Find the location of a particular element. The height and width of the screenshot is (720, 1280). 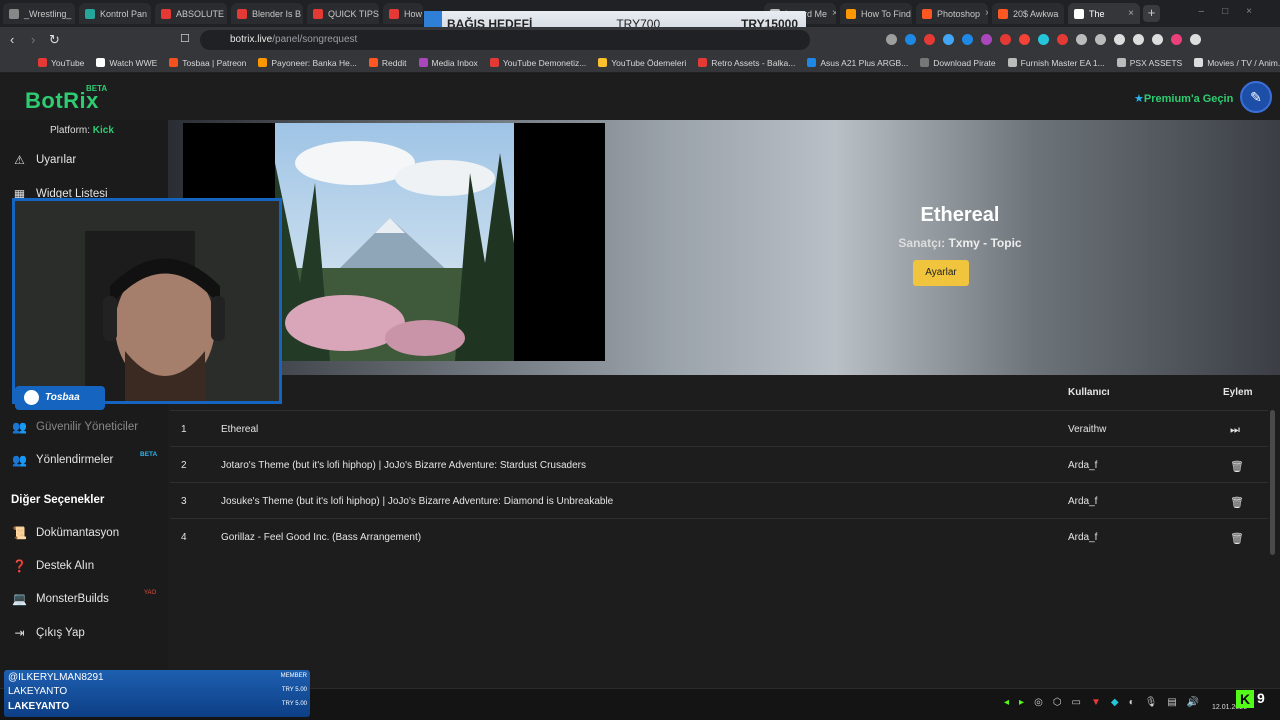

browser-tab: The × is located at coordinates (1104, 13).